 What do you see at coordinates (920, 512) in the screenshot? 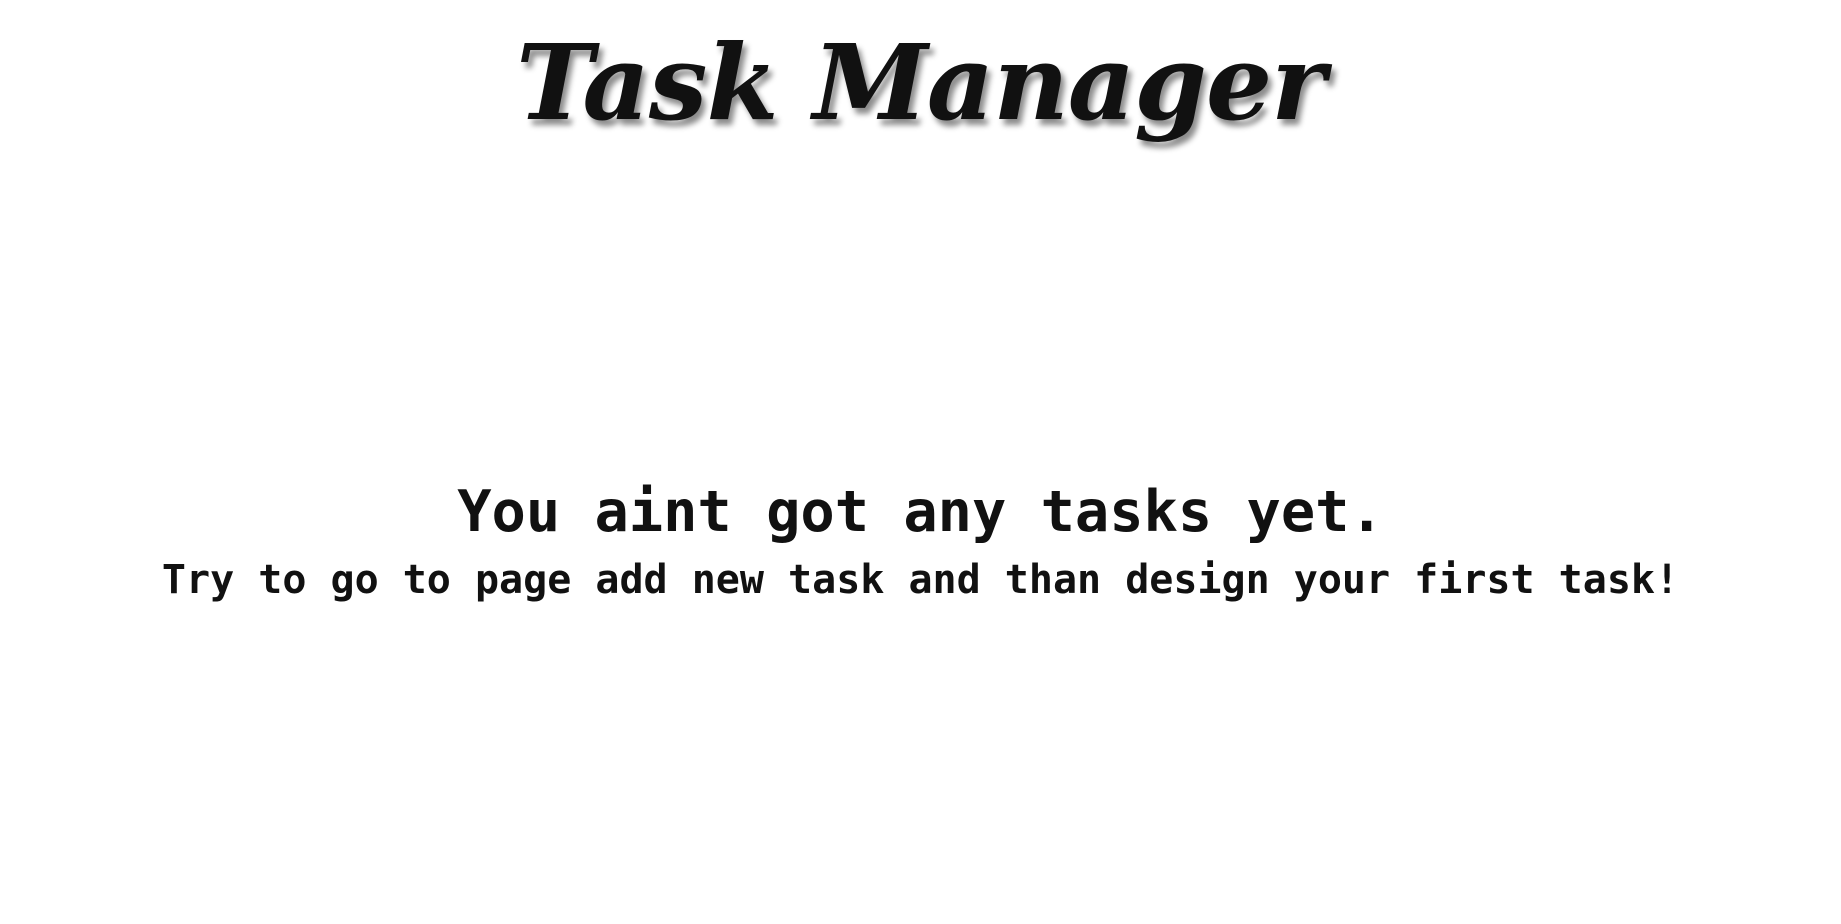
I see `empty-state-heading: You aint got any tasks yet.` at bounding box center [920, 512].